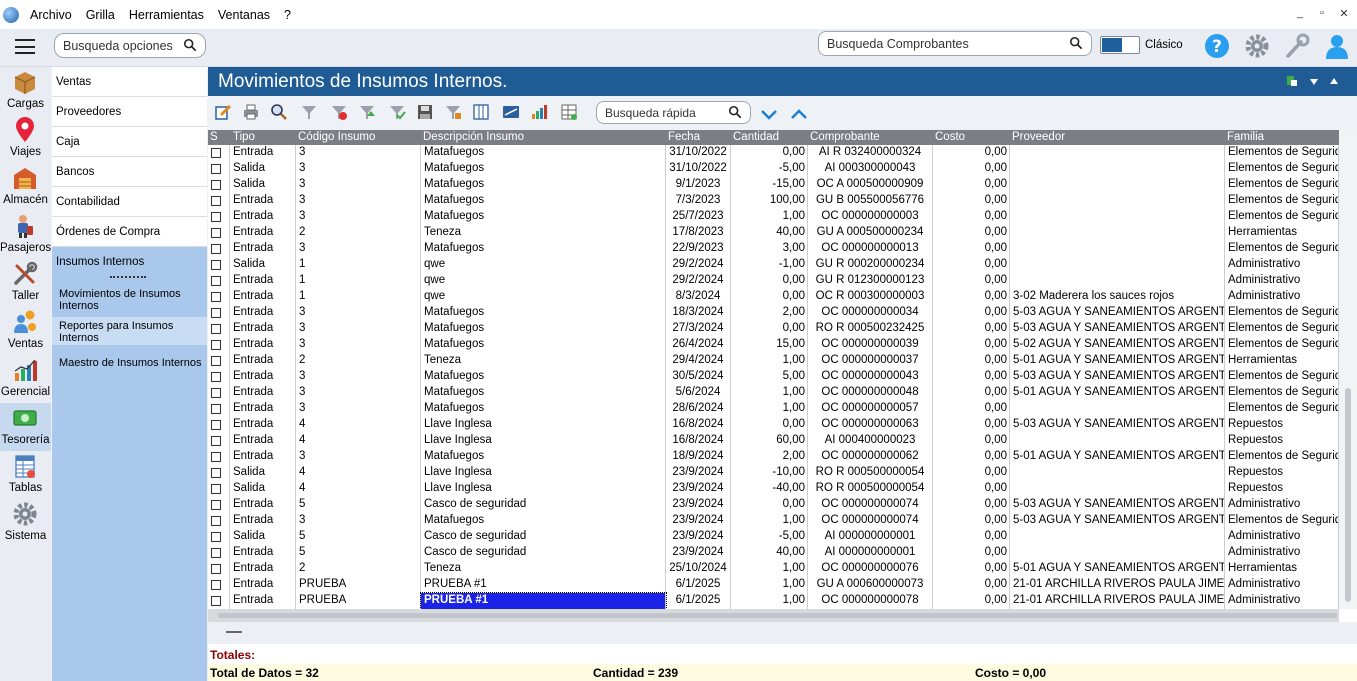 The height and width of the screenshot is (681, 1357). I want to click on nav-cargas: Cargas, so click(25, 91).